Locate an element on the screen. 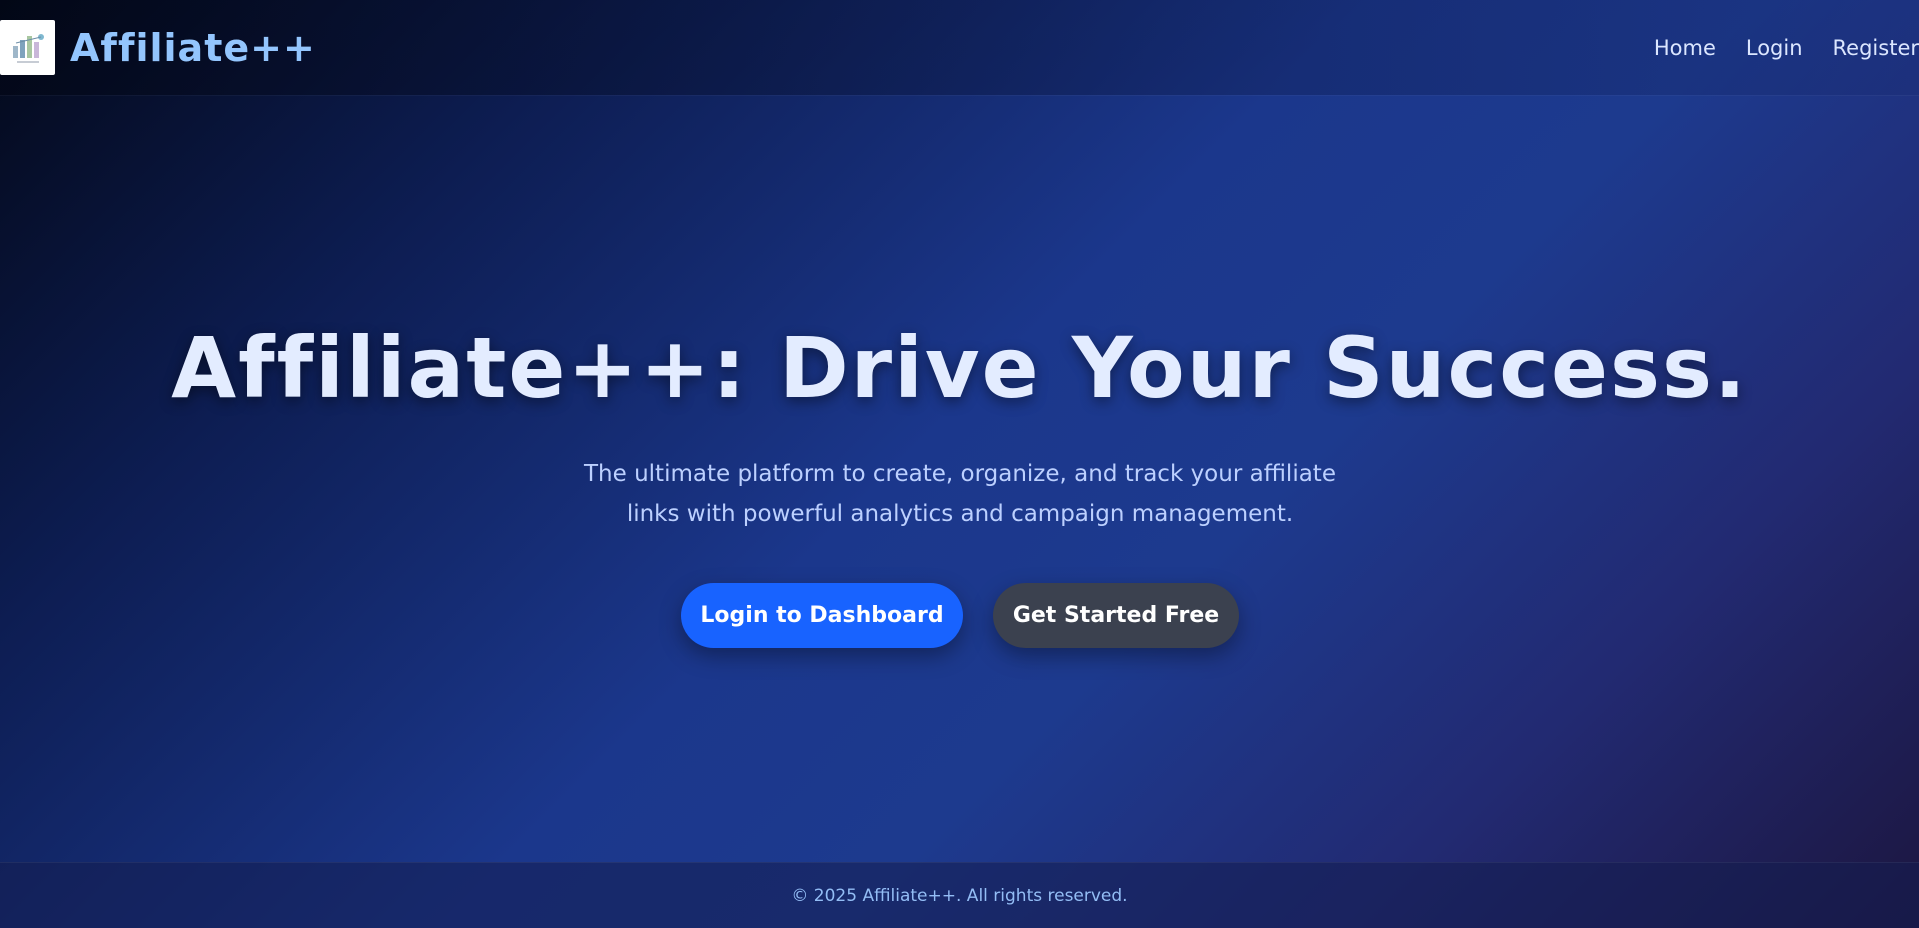  login-dashboard-button: Login to Dashboard is located at coordinates (822, 615).